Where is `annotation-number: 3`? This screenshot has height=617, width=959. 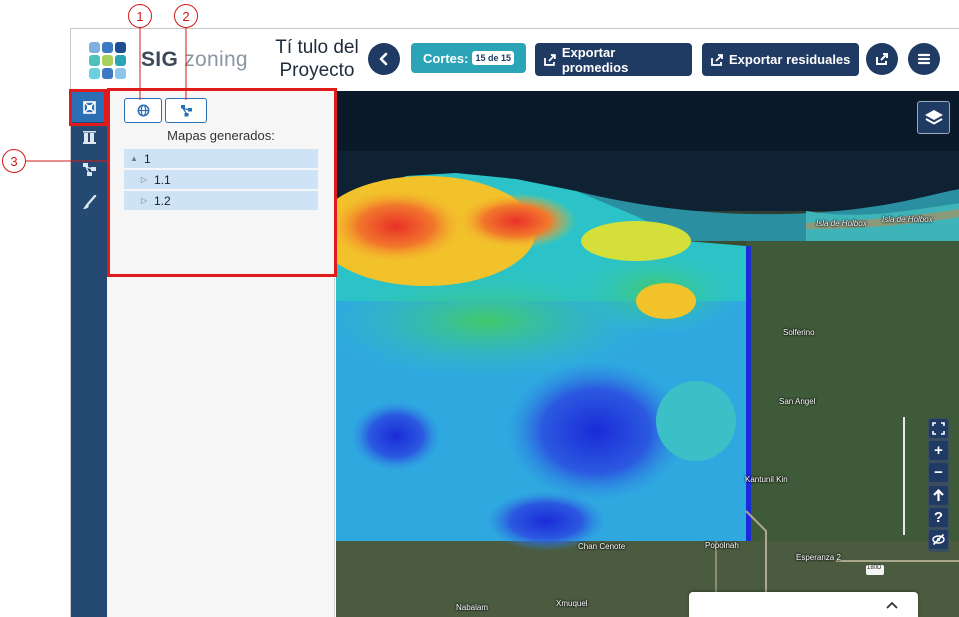 annotation-number: 3 is located at coordinates (14, 161).